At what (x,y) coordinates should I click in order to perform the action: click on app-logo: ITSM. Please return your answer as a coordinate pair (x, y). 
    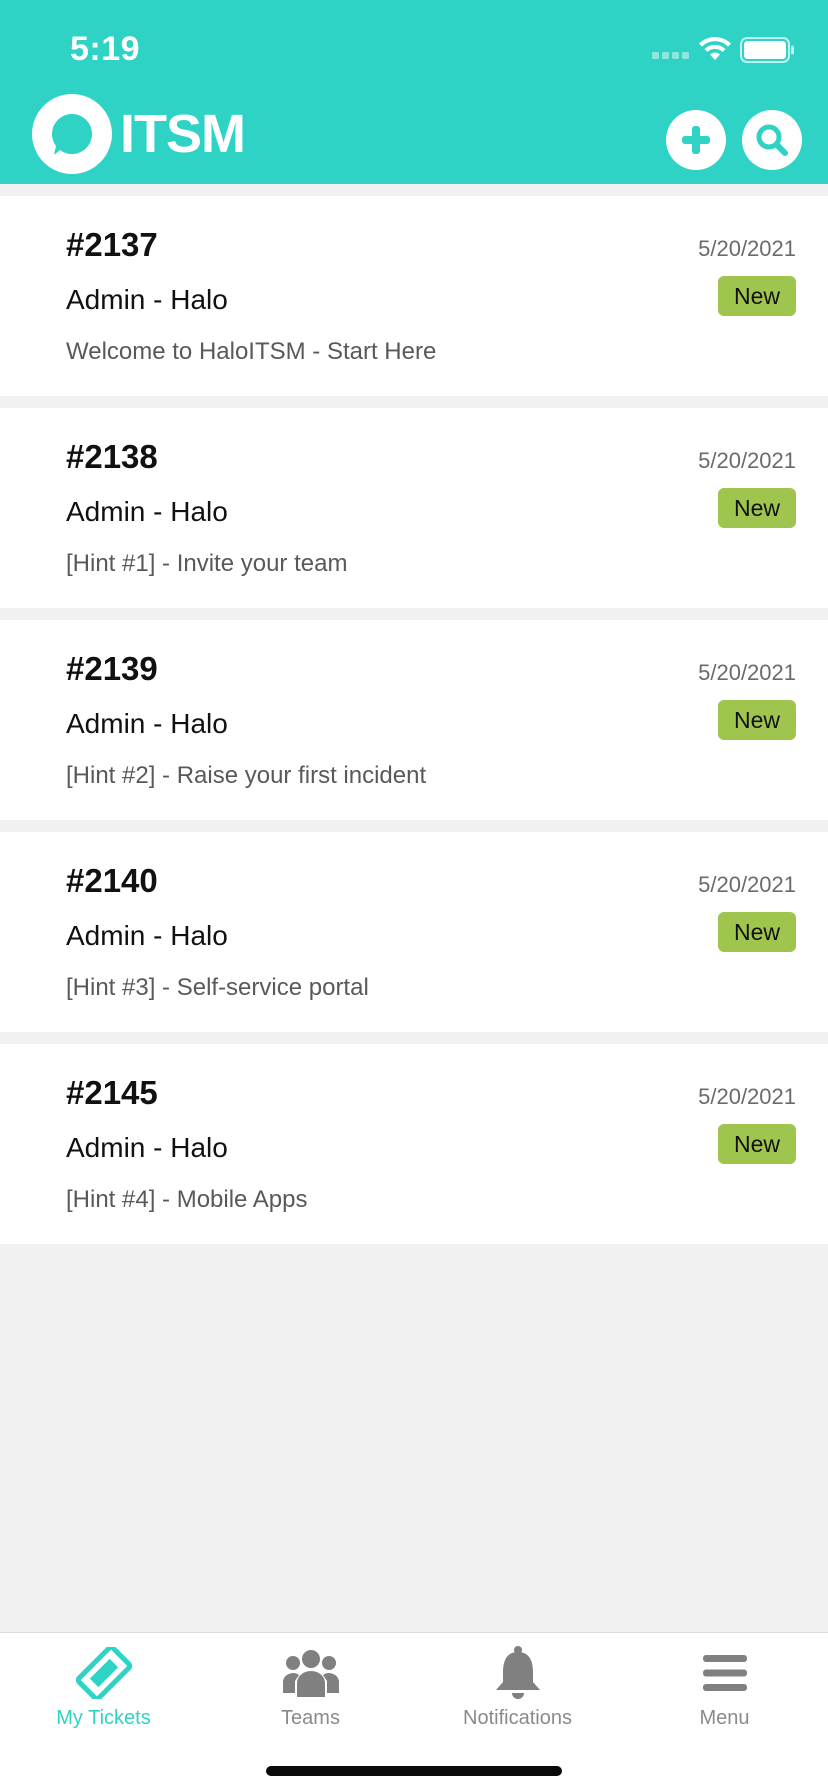
    Looking at the image, I should click on (139, 134).